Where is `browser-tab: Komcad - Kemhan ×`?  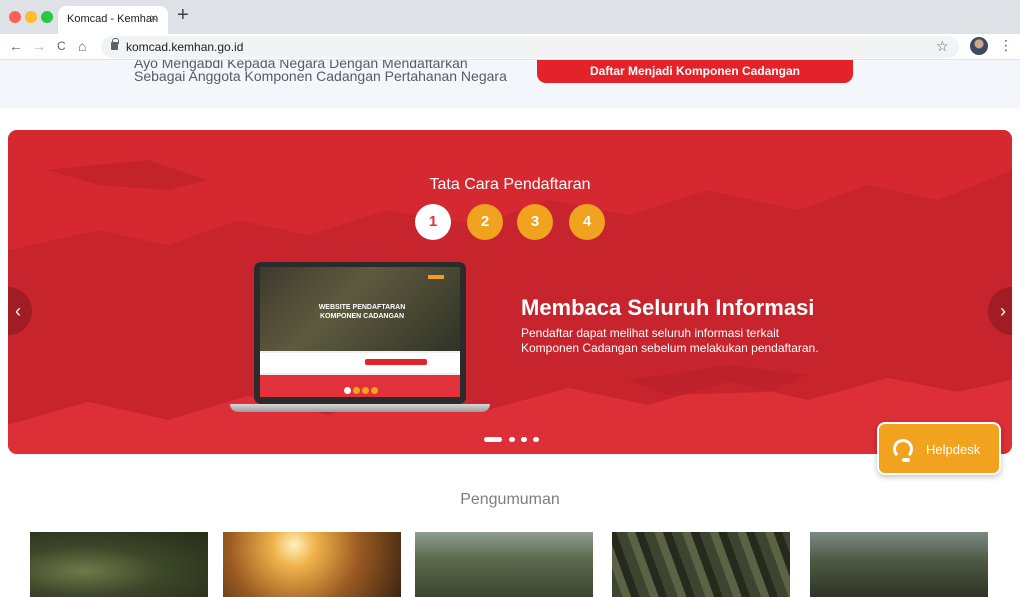 browser-tab: Komcad - Kemhan × is located at coordinates (113, 20).